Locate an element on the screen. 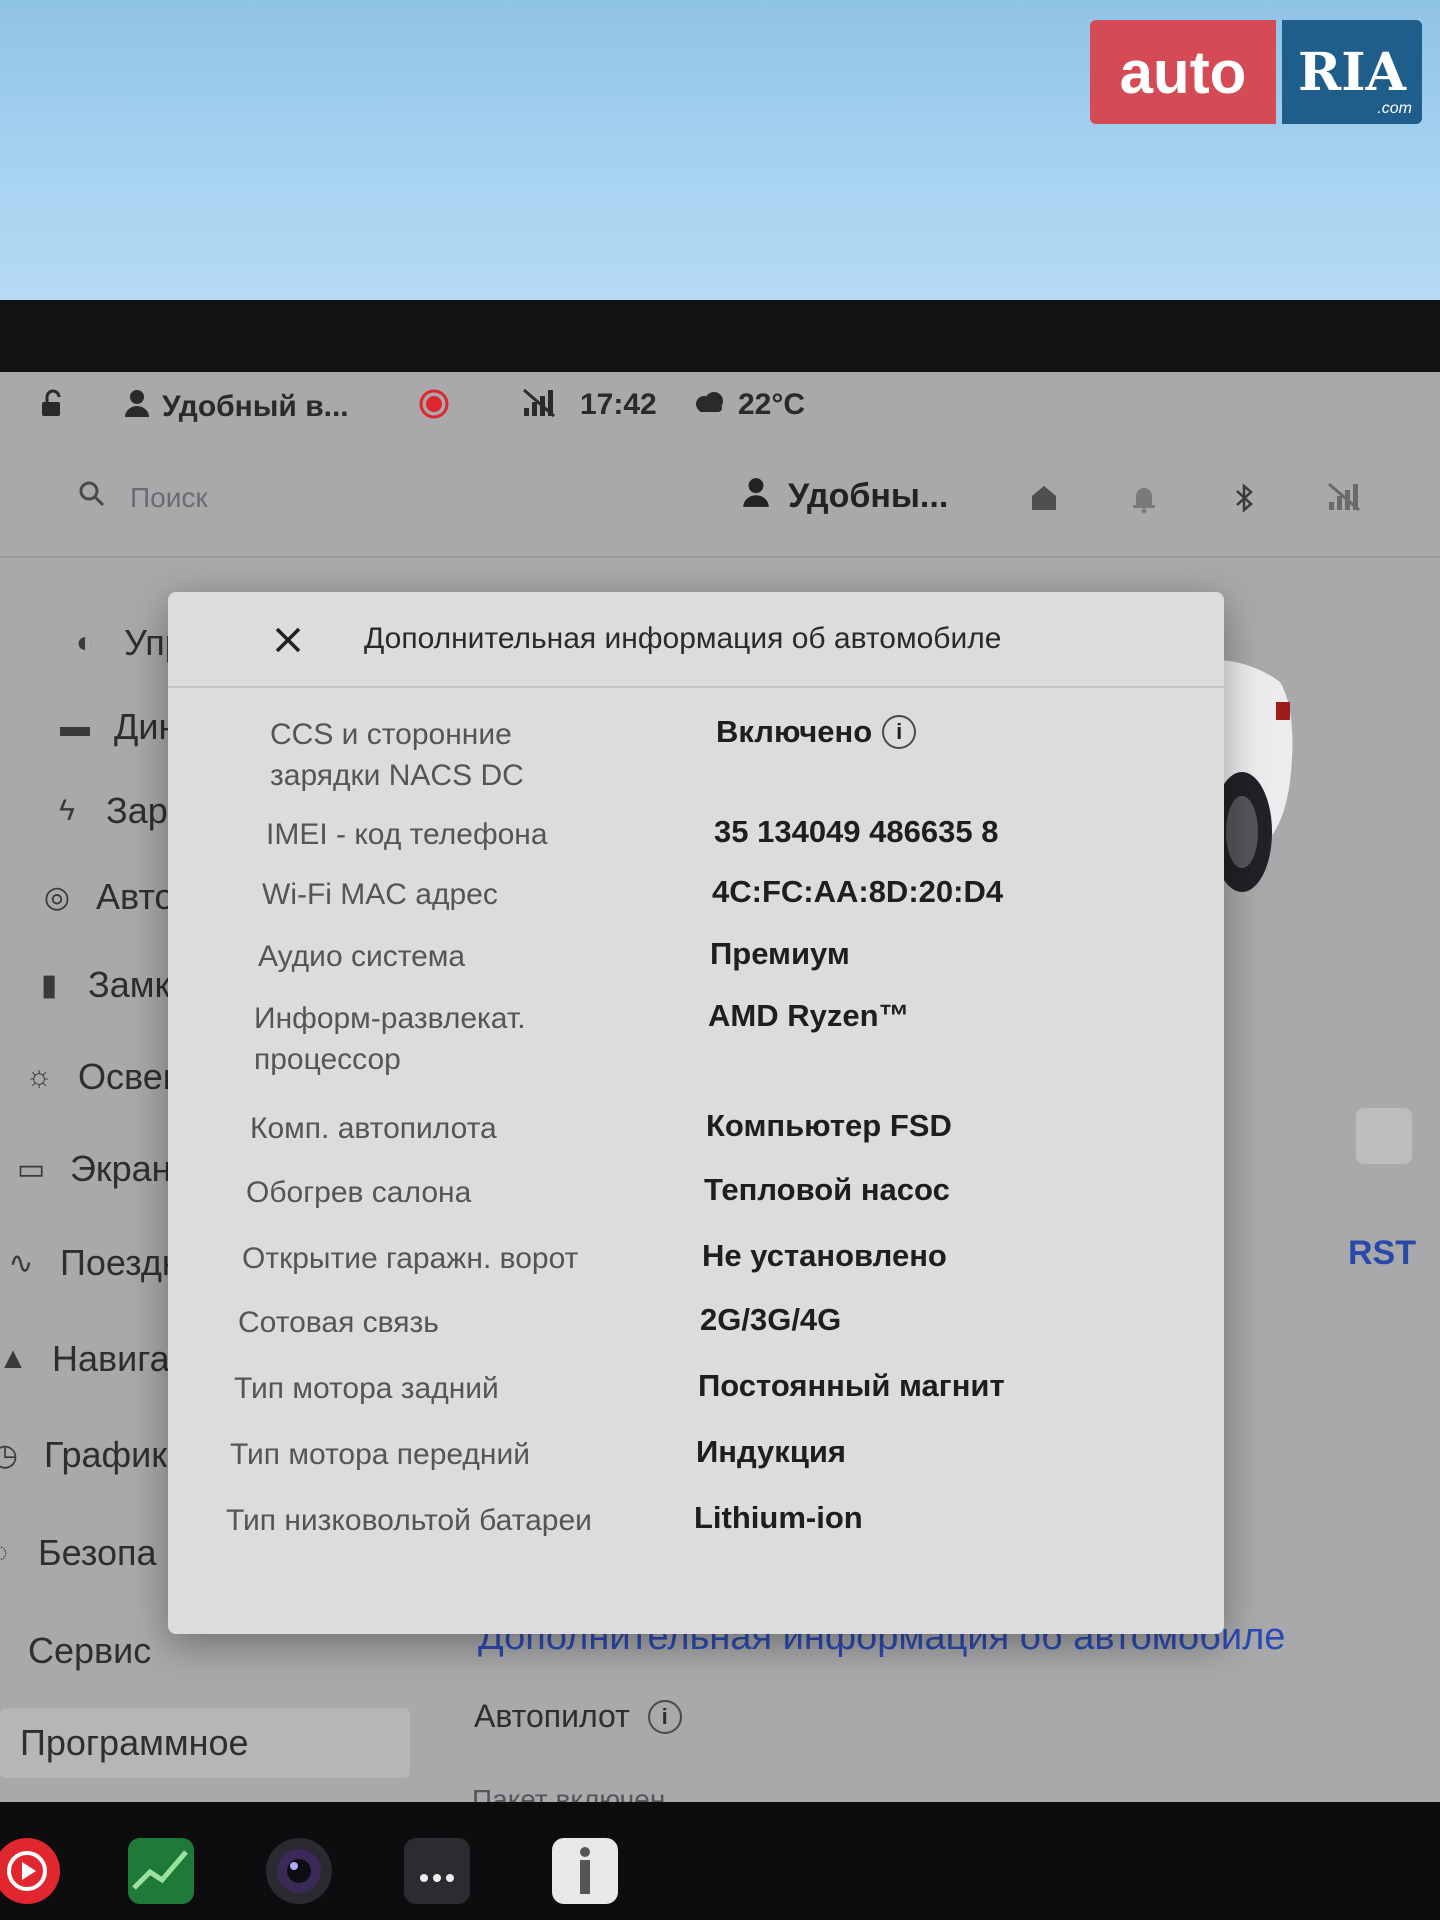  weather: 22°C is located at coordinates (748, 405).